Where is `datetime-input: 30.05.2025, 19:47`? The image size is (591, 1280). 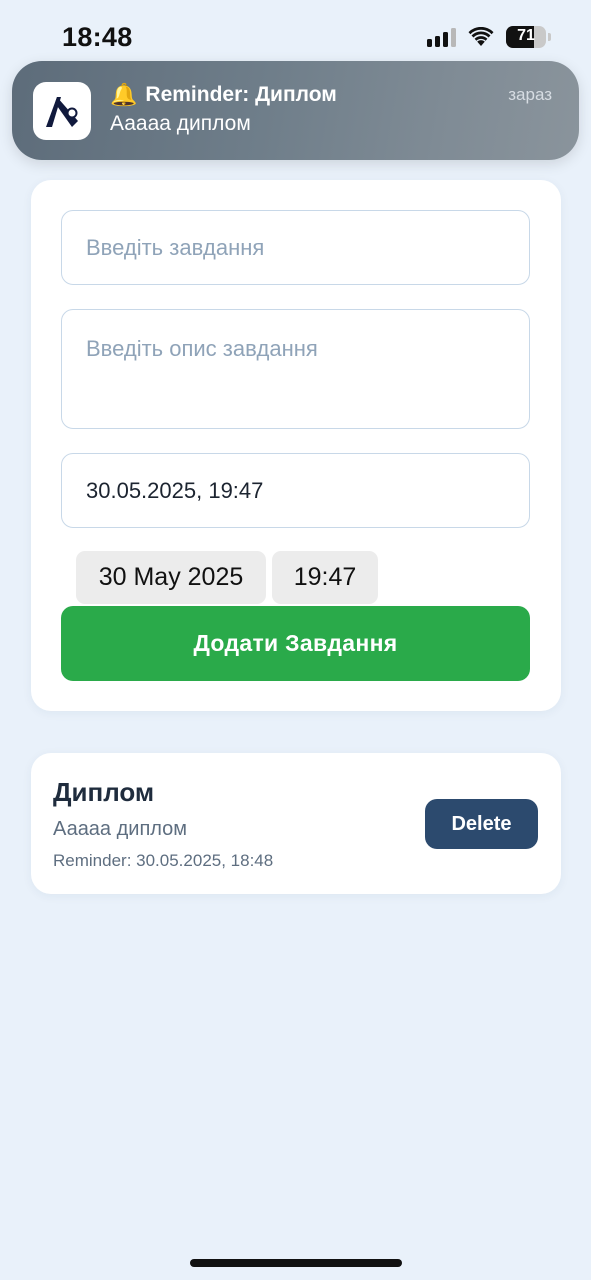
datetime-input: 30.05.2025, 19:47 is located at coordinates (295, 490).